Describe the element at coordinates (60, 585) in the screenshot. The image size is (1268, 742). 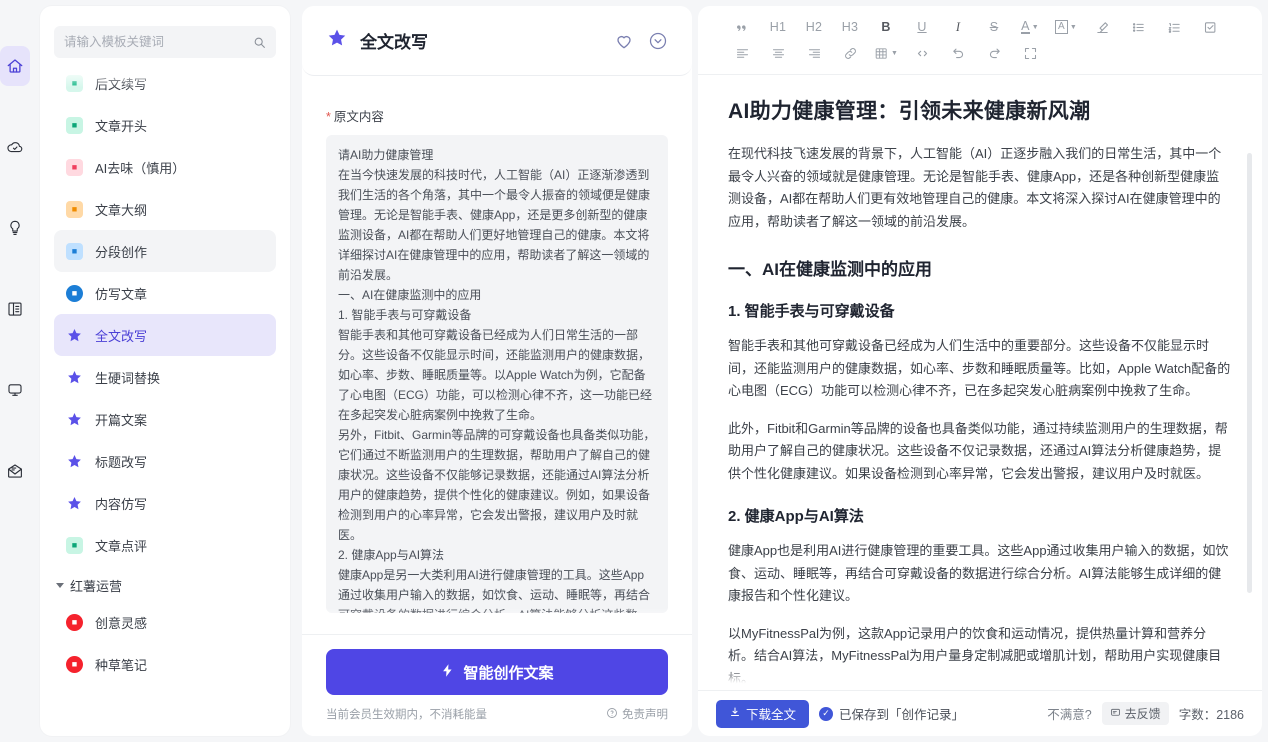
I see `chevron-down-icon` at that location.